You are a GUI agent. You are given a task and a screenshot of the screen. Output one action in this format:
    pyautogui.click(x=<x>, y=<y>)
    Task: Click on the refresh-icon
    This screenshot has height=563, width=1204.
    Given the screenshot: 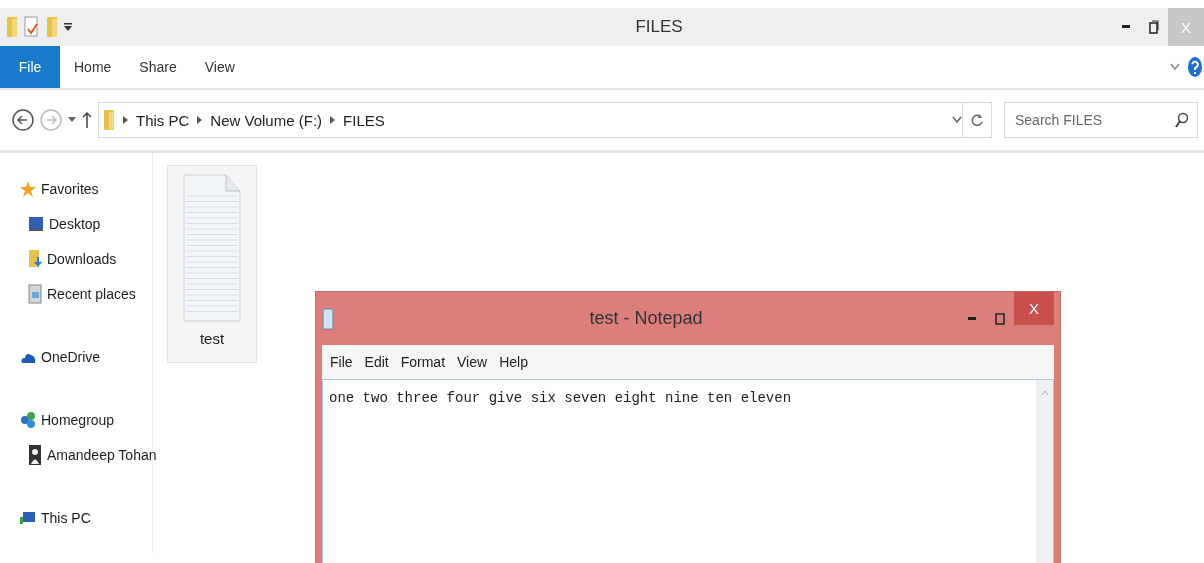 What is the action you would take?
    pyautogui.click(x=977, y=120)
    